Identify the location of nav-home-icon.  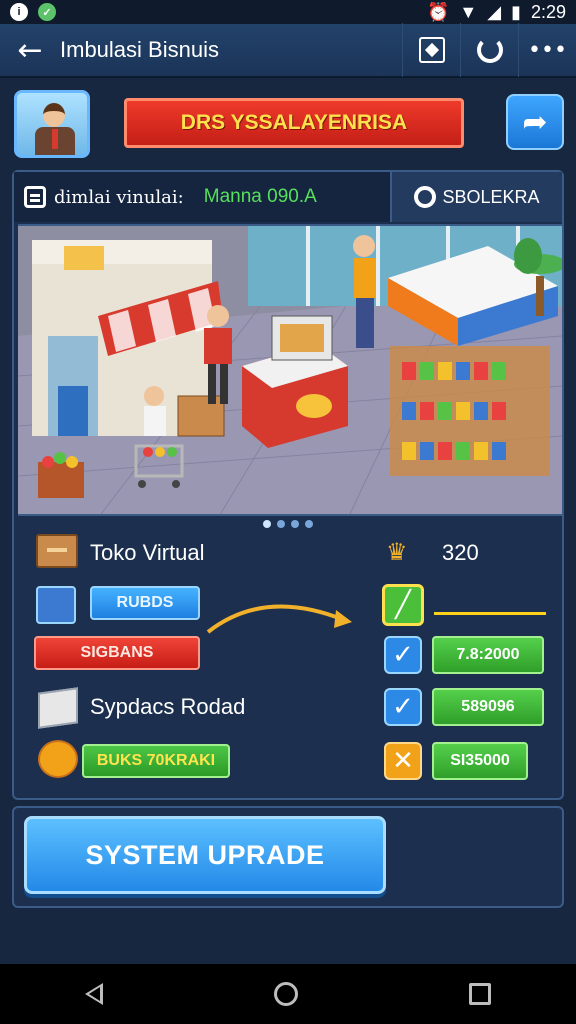
(285, 994).